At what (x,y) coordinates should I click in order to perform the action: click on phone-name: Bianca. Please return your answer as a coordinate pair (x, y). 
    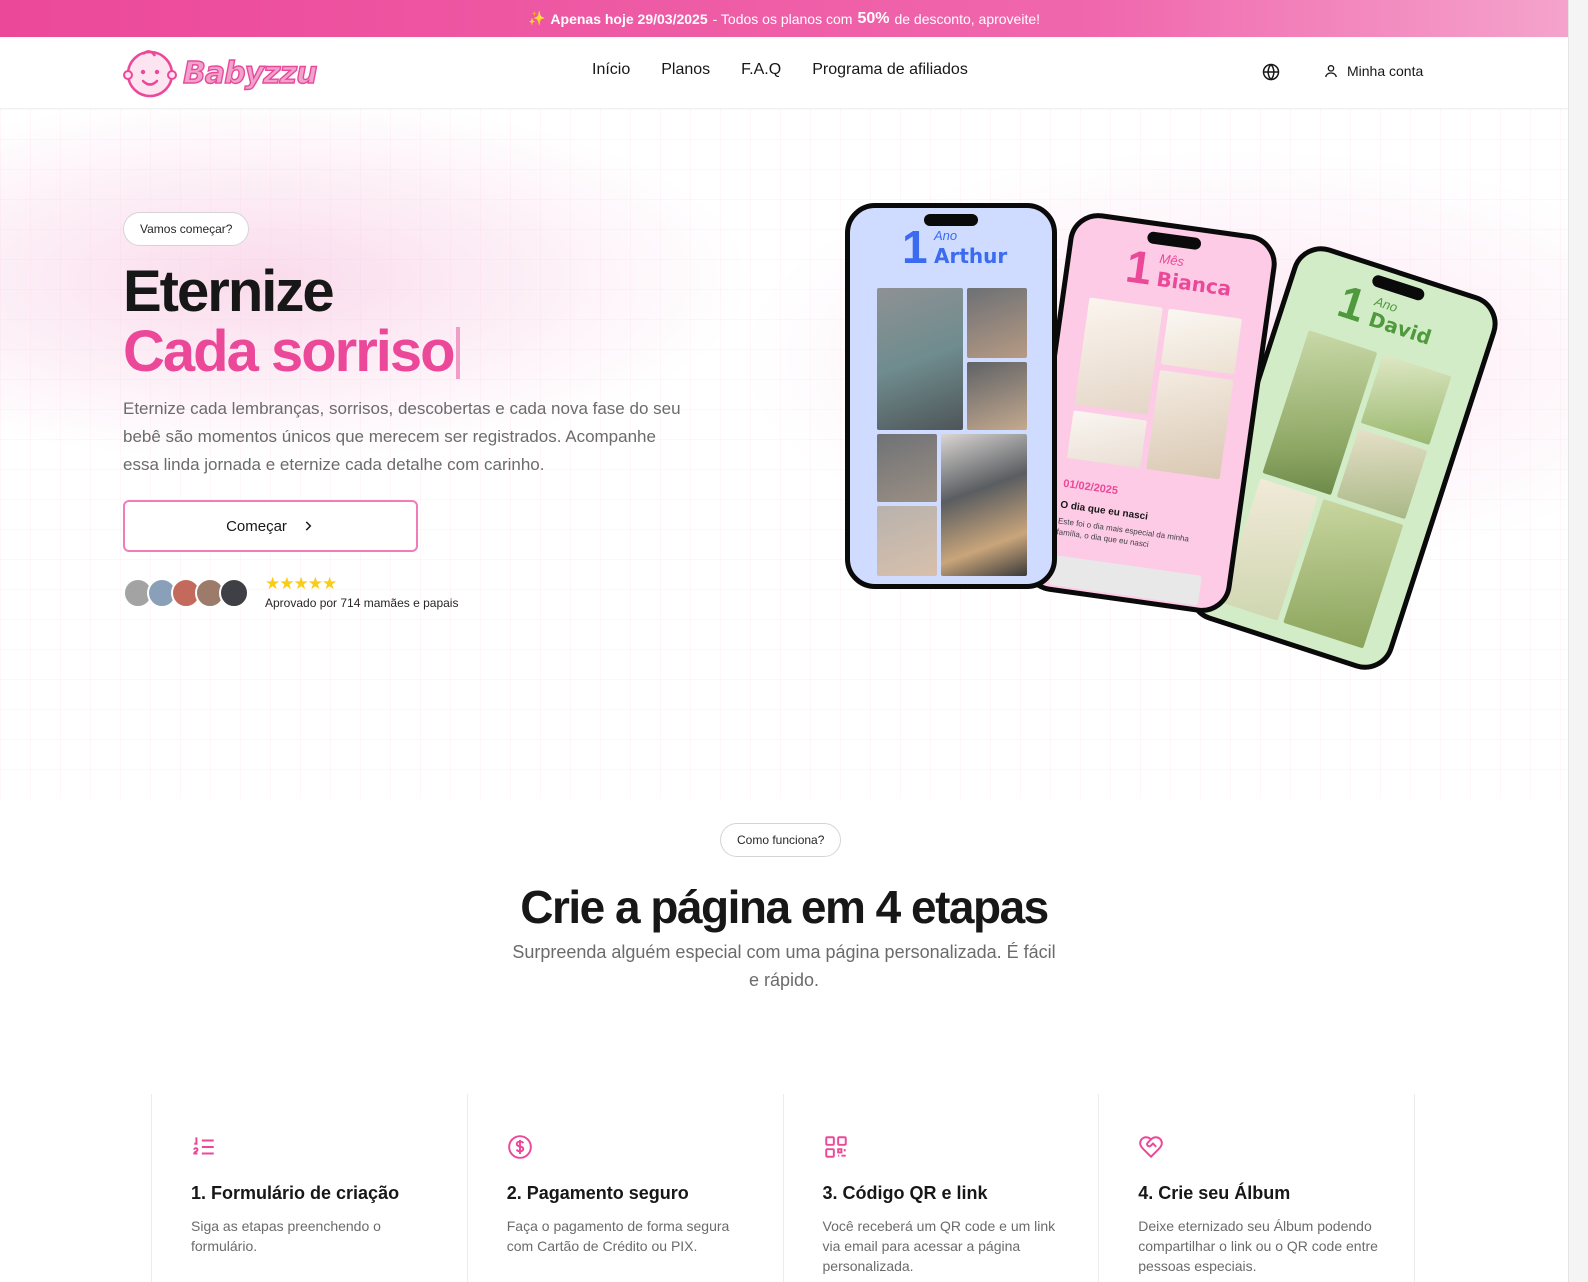
    Looking at the image, I should click on (1194, 283).